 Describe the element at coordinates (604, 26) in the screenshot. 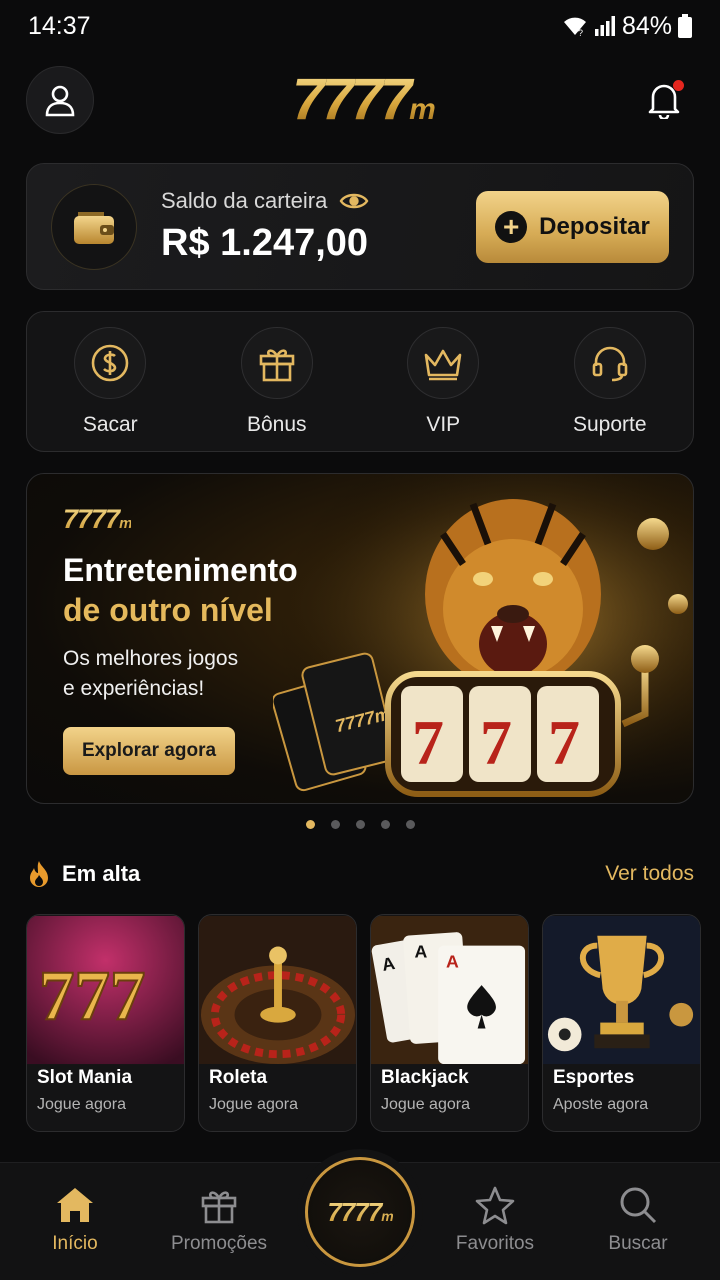

I see `signal-icon` at that location.